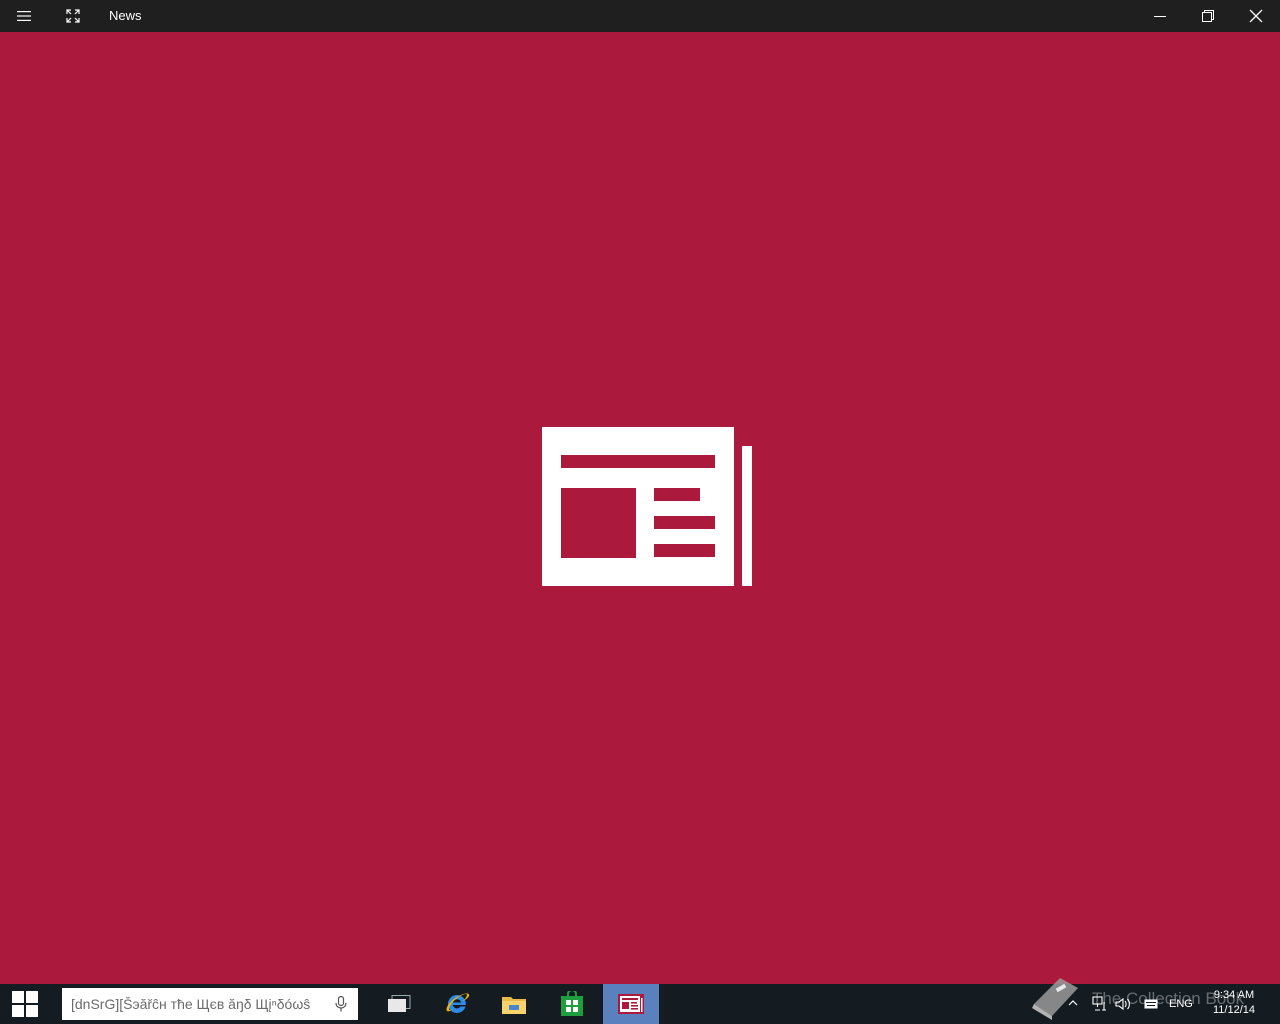 This screenshot has height=1024, width=1280. I want to click on minimize-button, so click(1160, 16).